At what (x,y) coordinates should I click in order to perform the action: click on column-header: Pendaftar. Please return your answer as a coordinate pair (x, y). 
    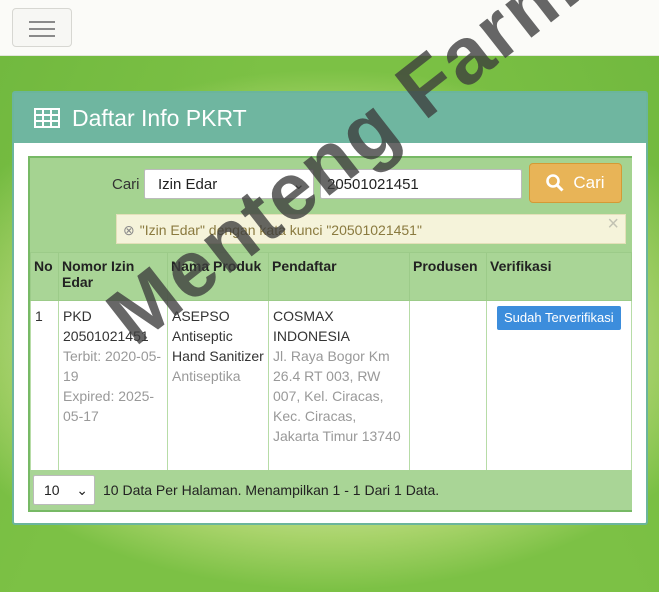
    Looking at the image, I should click on (339, 276).